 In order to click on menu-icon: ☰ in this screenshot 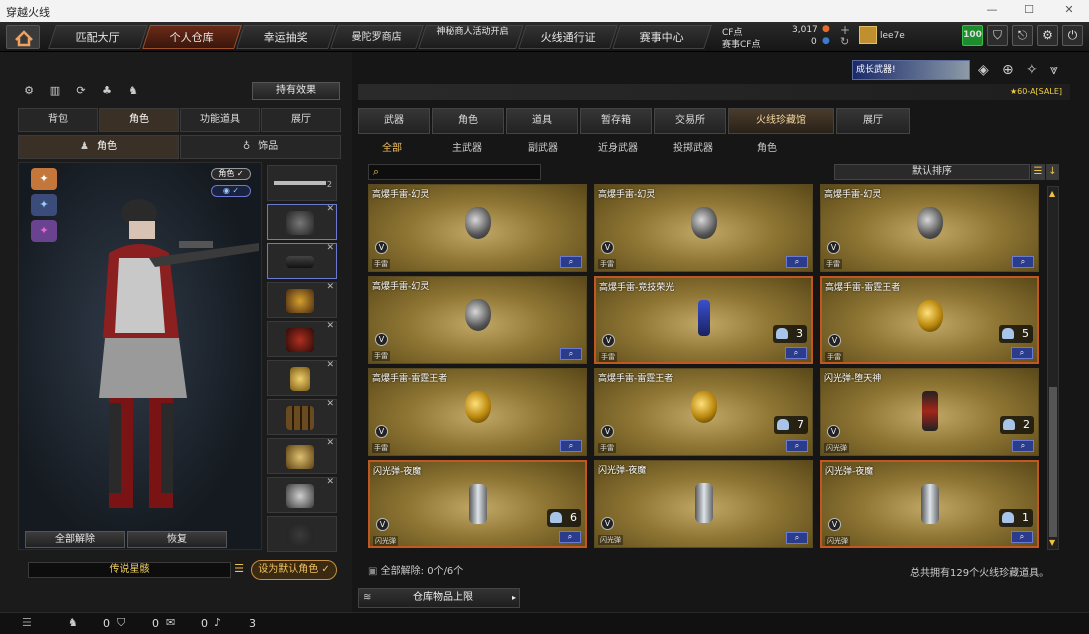, I will do `click(27, 622)`.